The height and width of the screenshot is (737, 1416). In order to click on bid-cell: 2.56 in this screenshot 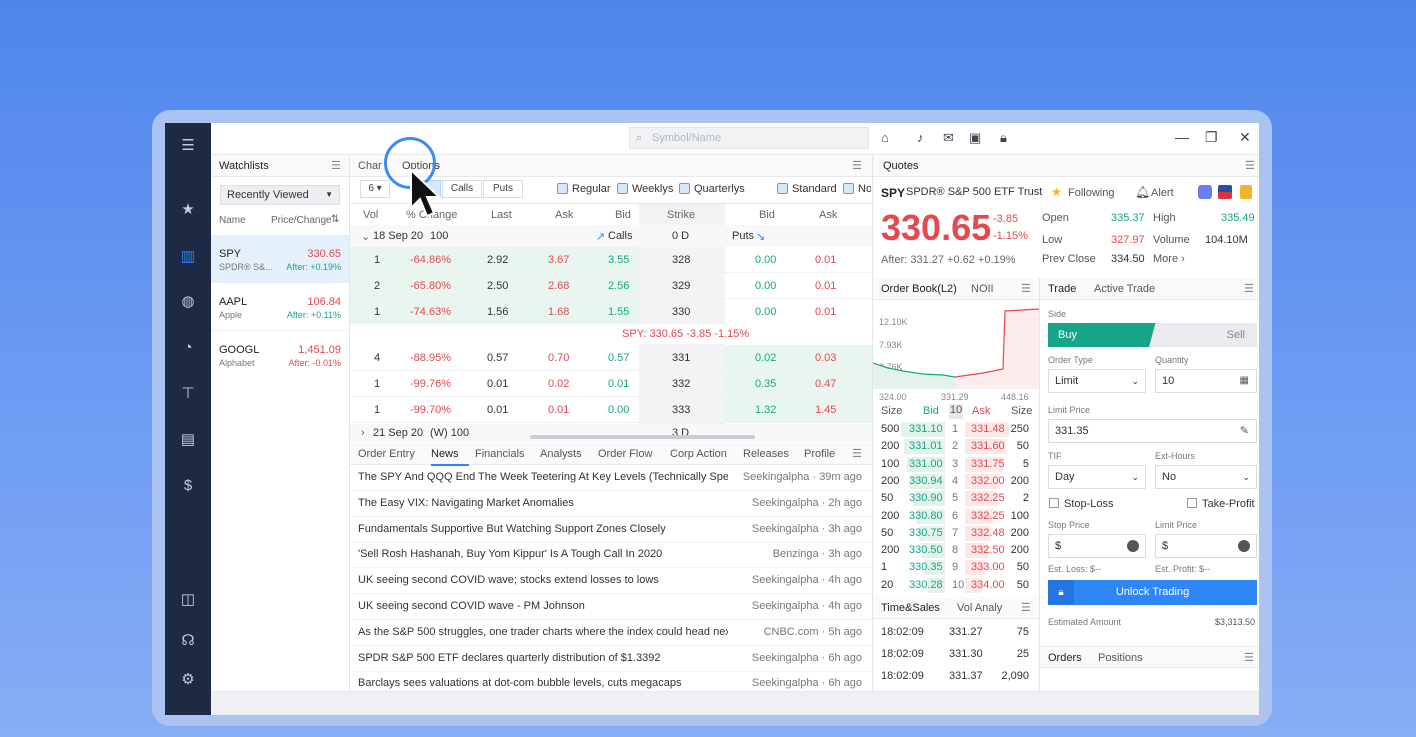, I will do `click(618, 286)`.